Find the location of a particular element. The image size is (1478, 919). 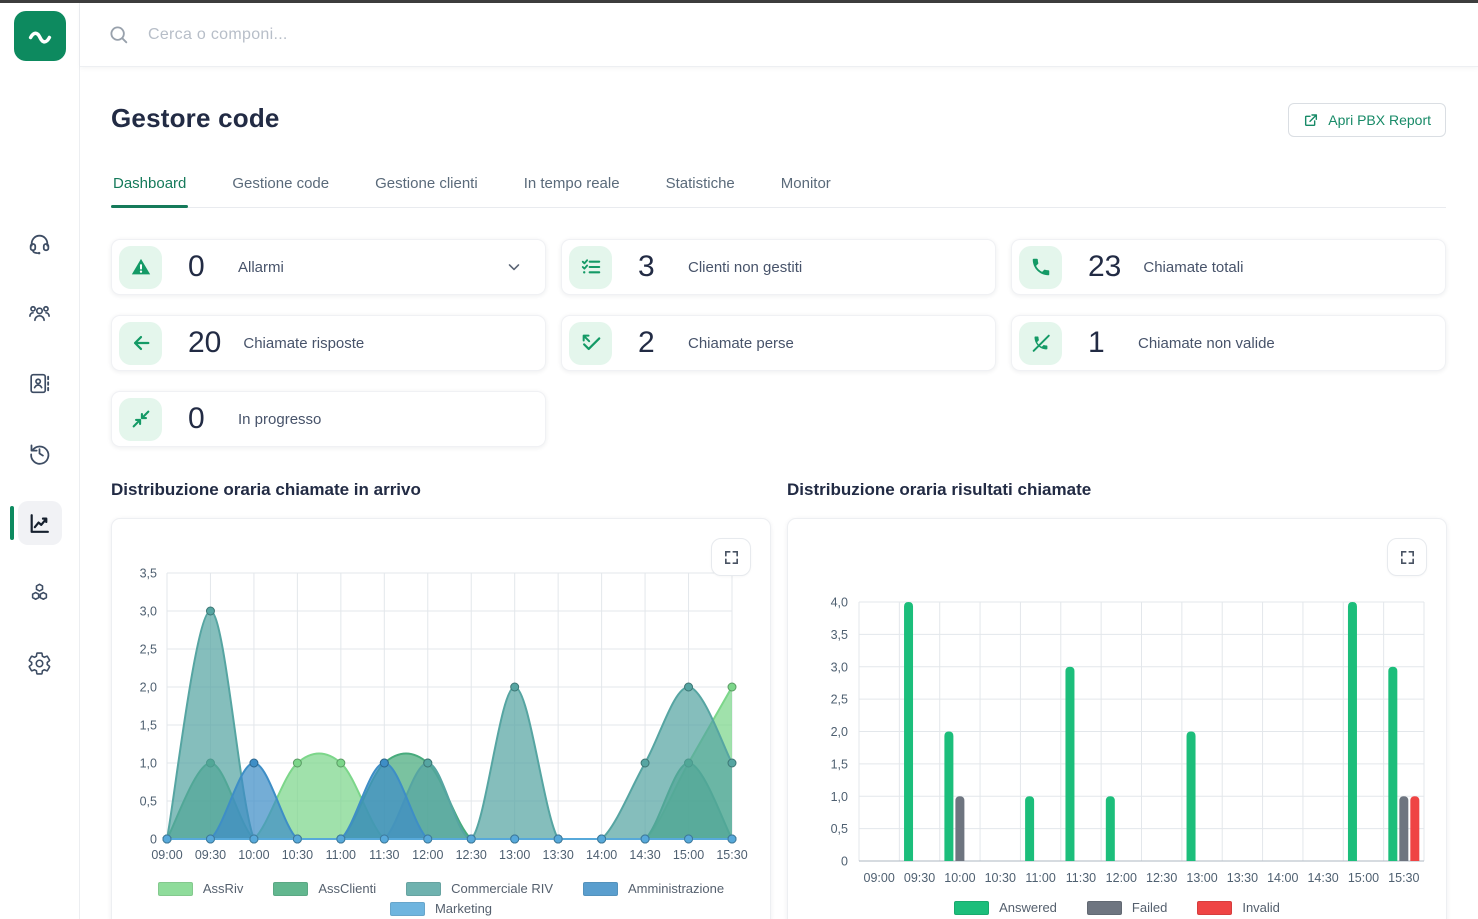

legend-label: Amministrazione is located at coordinates (676, 888).